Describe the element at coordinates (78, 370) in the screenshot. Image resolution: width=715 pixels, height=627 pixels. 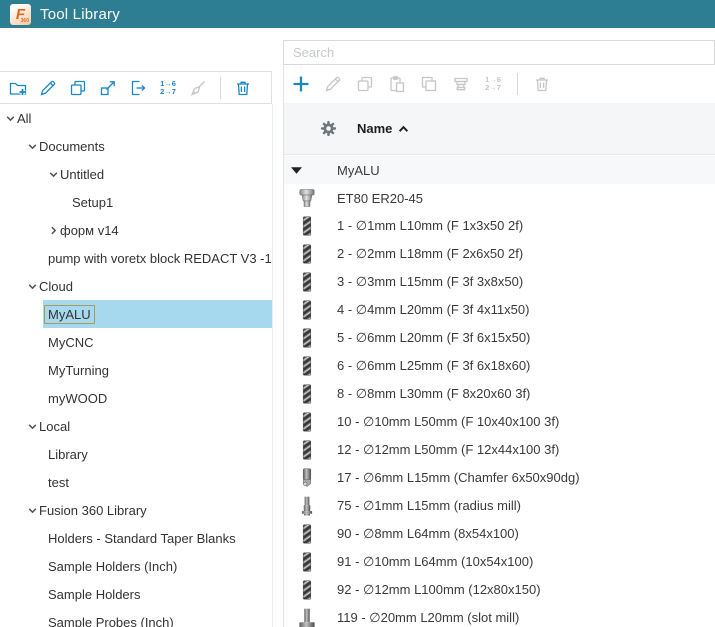
I see `tree-item-label: MyTurning` at that location.